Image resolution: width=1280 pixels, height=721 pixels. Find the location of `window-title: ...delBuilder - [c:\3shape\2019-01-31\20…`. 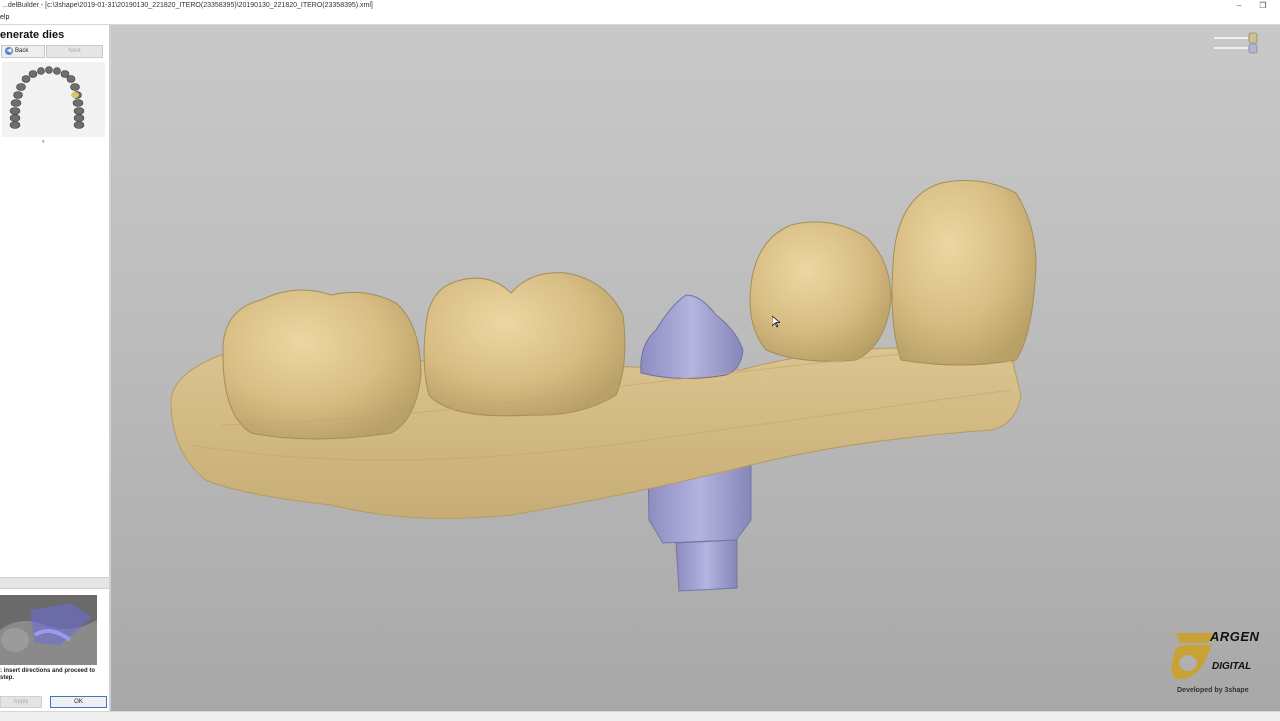

window-title: ...delBuilder - [c:\3shape\2019-01-31\20… is located at coordinates (187, 5).